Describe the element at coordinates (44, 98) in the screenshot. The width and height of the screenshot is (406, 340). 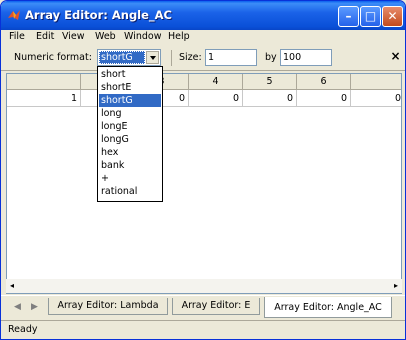
I see `row-header: 1` at that location.